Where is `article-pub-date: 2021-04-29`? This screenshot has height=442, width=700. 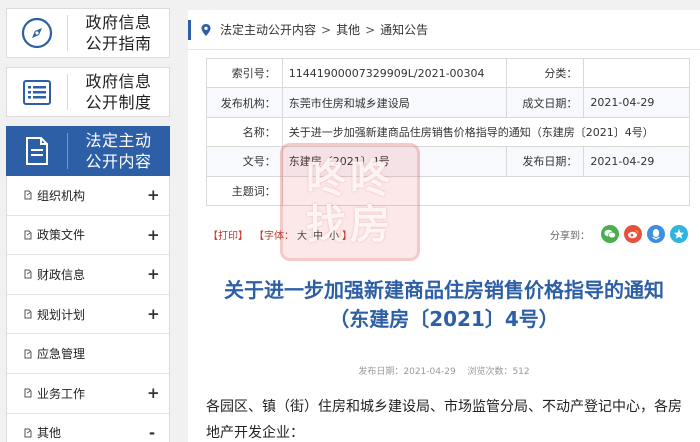
article-pub-date: 2021-04-29 is located at coordinates (429, 372).